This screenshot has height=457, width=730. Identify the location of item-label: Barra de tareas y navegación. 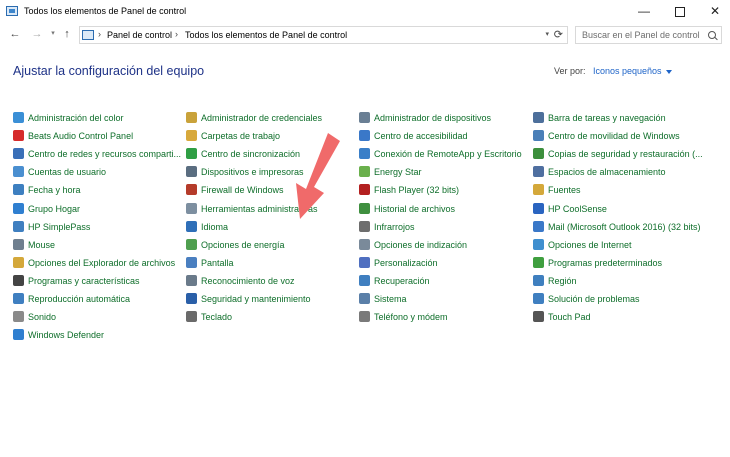
(607, 118).